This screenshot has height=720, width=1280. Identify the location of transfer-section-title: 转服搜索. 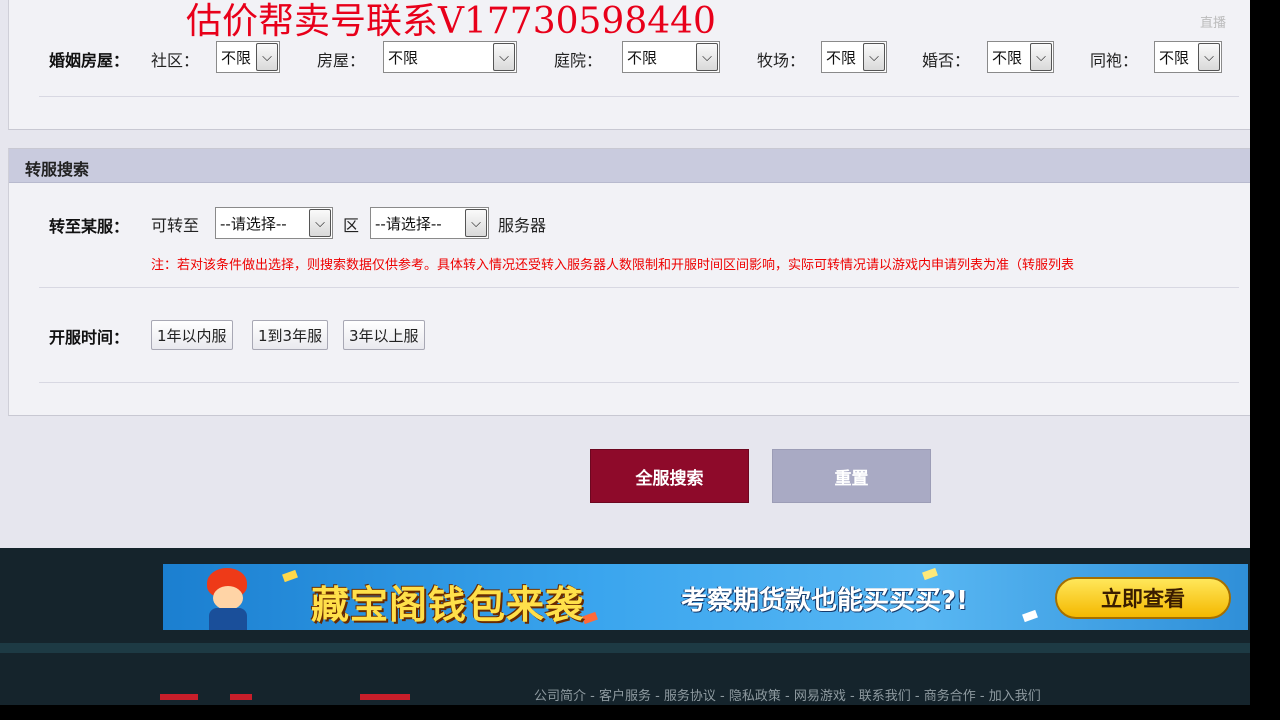
(57, 169).